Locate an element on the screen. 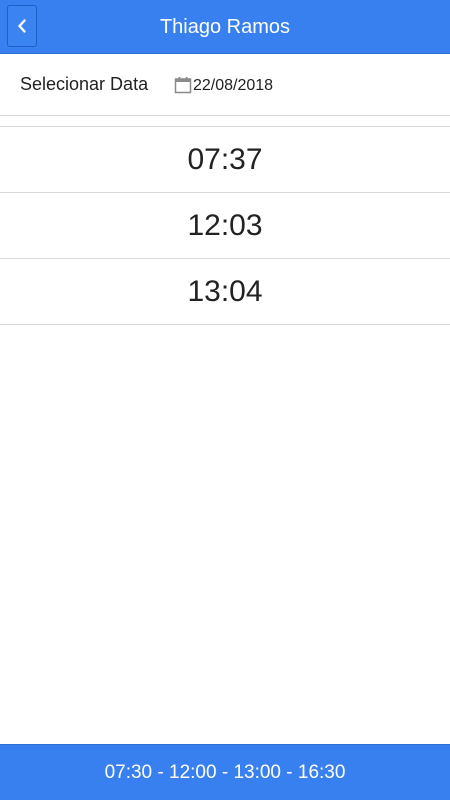 Image resolution: width=450 pixels, height=800 pixels. date-picker: 22/08/2018 is located at coordinates (223, 85).